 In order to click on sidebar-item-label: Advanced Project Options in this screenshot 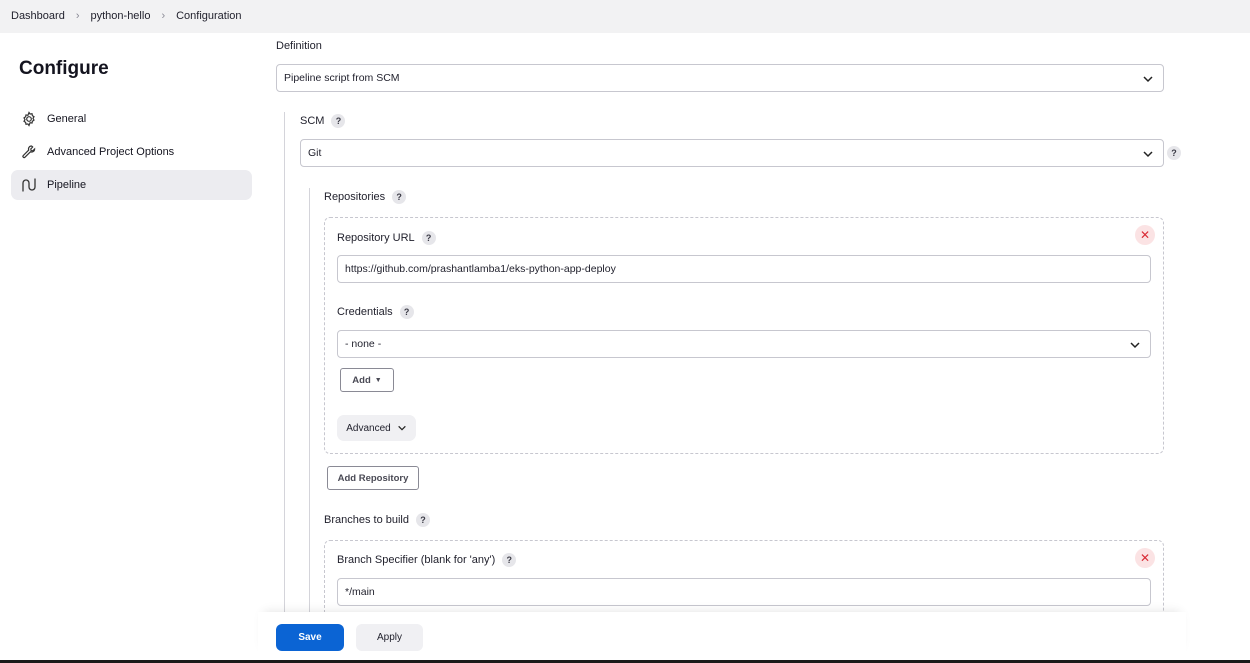, I will do `click(111, 152)`.